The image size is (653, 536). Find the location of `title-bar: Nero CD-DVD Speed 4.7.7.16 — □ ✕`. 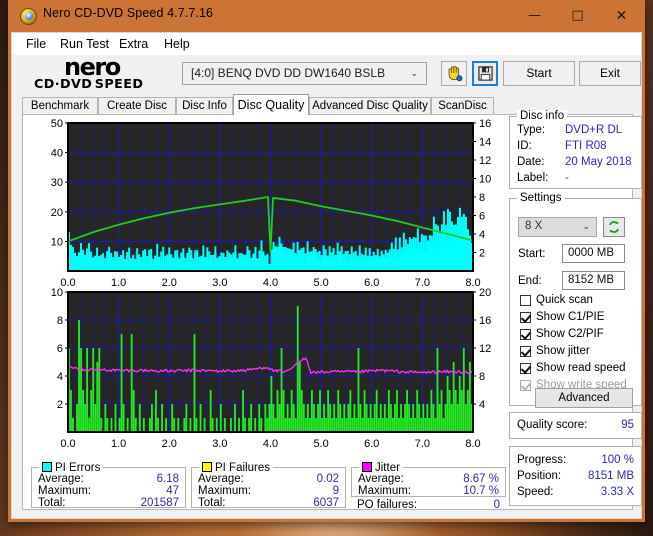

title-bar: Nero CD-DVD Speed 4.7.7.16 — □ ✕ is located at coordinates (326, 16).